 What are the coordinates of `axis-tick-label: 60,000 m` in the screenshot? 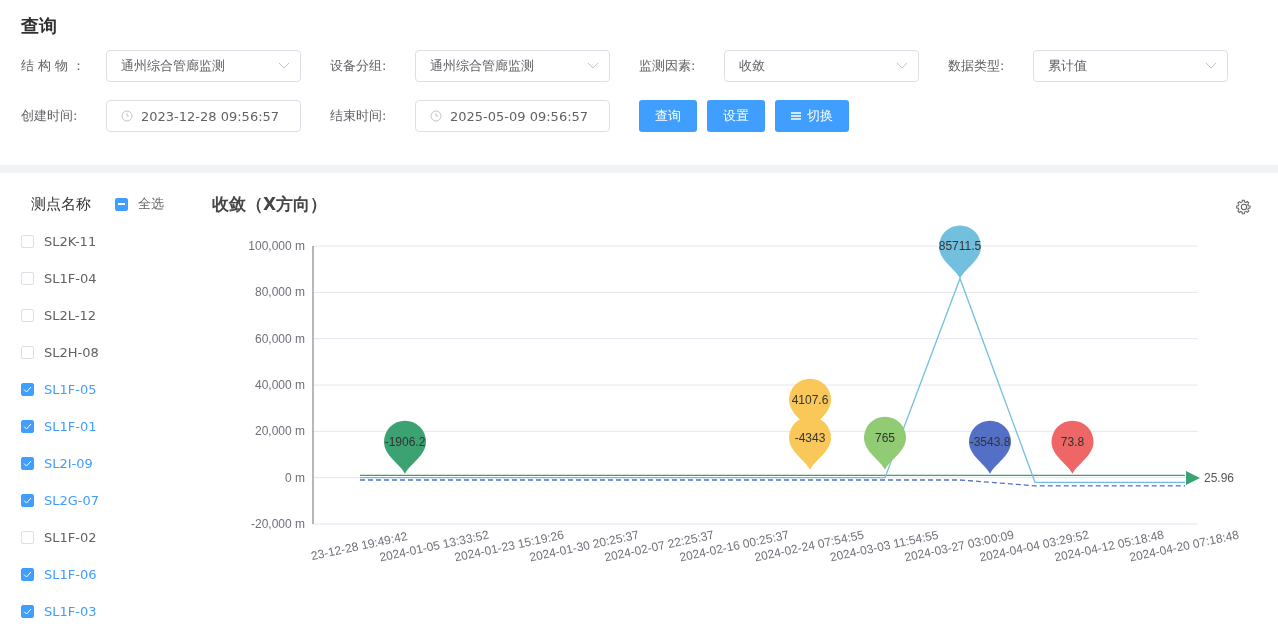 It's located at (279, 338).